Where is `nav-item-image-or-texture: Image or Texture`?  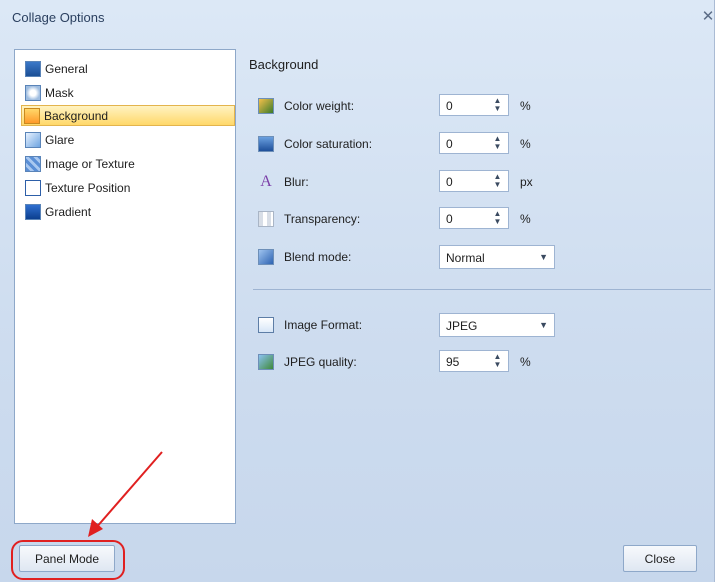
nav-item-image-or-texture: Image or Texture is located at coordinates (129, 163).